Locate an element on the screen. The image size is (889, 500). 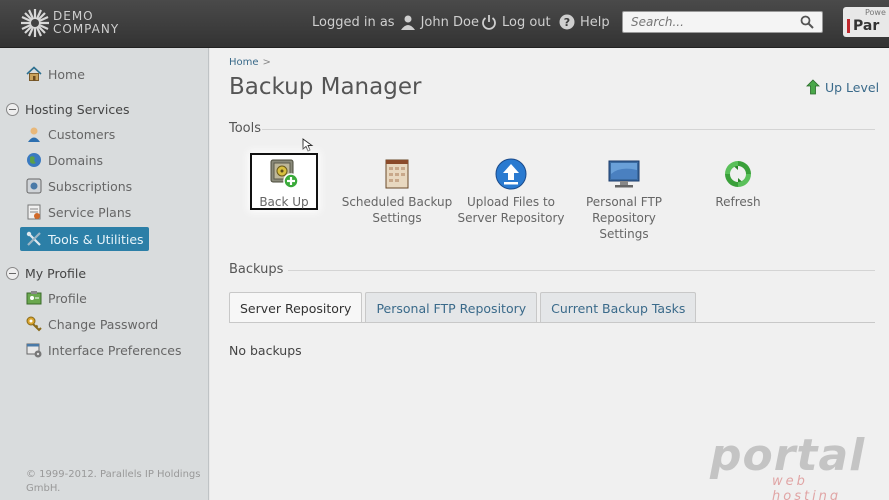
tool-back-up: Back Up is located at coordinates (284, 184).